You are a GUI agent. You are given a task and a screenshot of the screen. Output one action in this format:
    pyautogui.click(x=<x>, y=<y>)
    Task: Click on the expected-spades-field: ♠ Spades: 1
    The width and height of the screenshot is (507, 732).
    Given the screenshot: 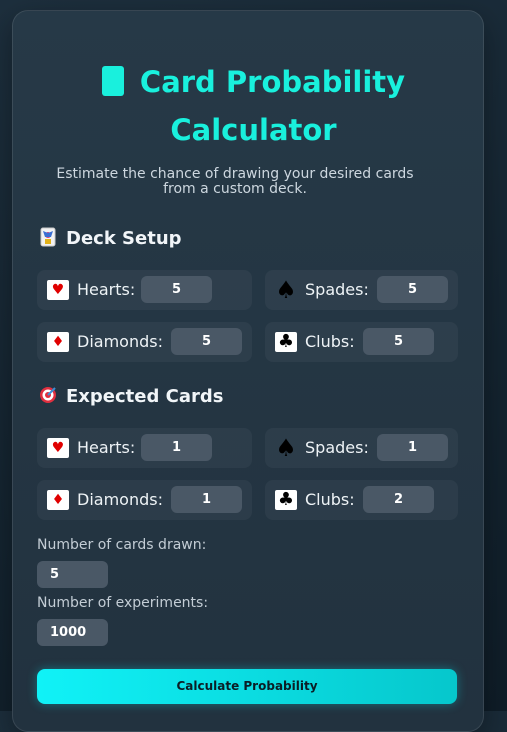 What is the action you would take?
    pyautogui.click(x=361, y=448)
    